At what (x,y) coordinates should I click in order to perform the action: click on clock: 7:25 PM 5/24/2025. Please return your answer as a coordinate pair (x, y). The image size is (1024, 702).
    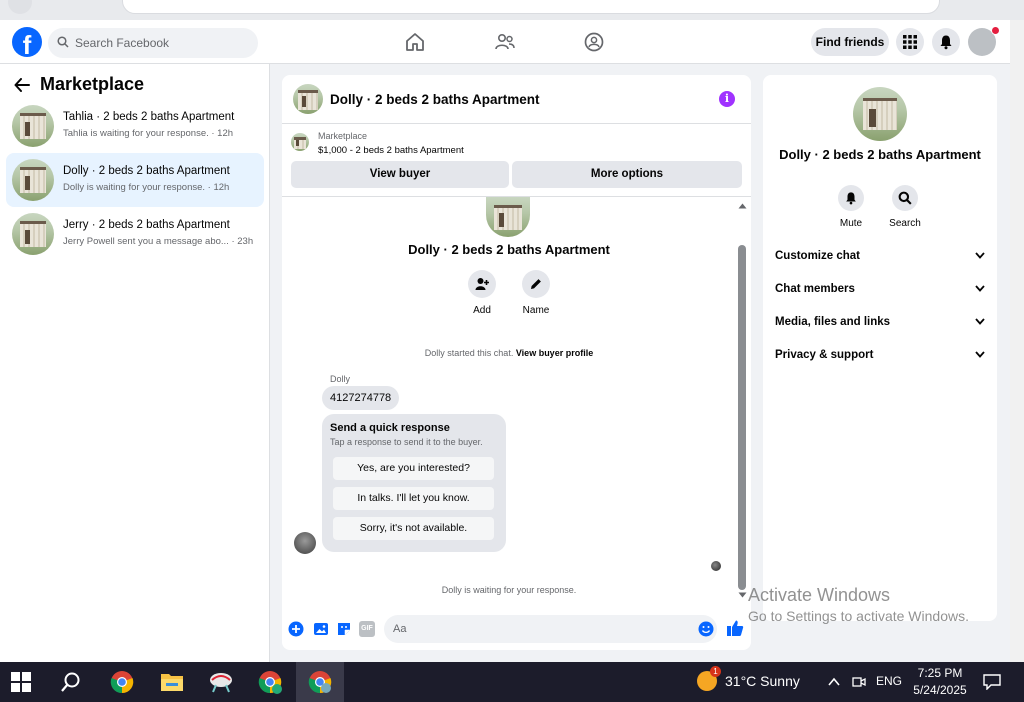
    Looking at the image, I should click on (940, 682).